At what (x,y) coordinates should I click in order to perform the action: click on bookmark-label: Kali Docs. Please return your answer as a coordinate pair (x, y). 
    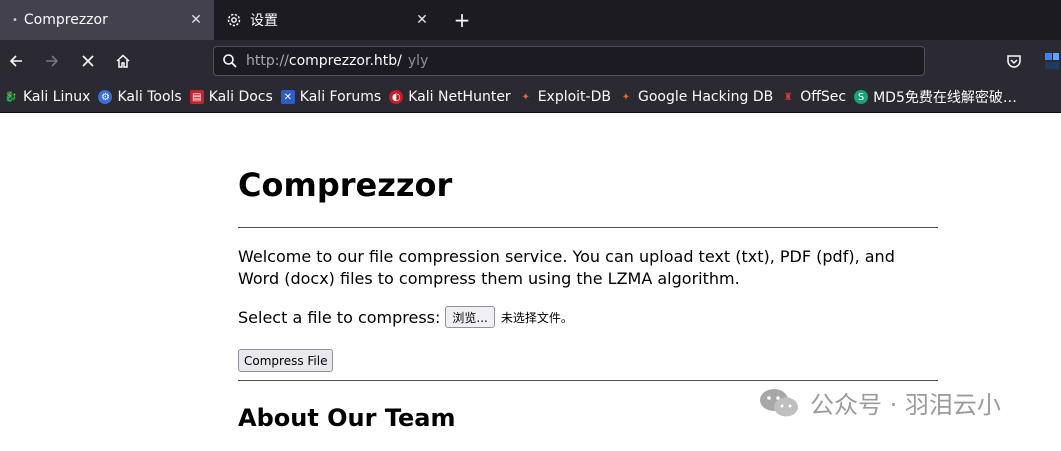
    Looking at the image, I should click on (240, 97).